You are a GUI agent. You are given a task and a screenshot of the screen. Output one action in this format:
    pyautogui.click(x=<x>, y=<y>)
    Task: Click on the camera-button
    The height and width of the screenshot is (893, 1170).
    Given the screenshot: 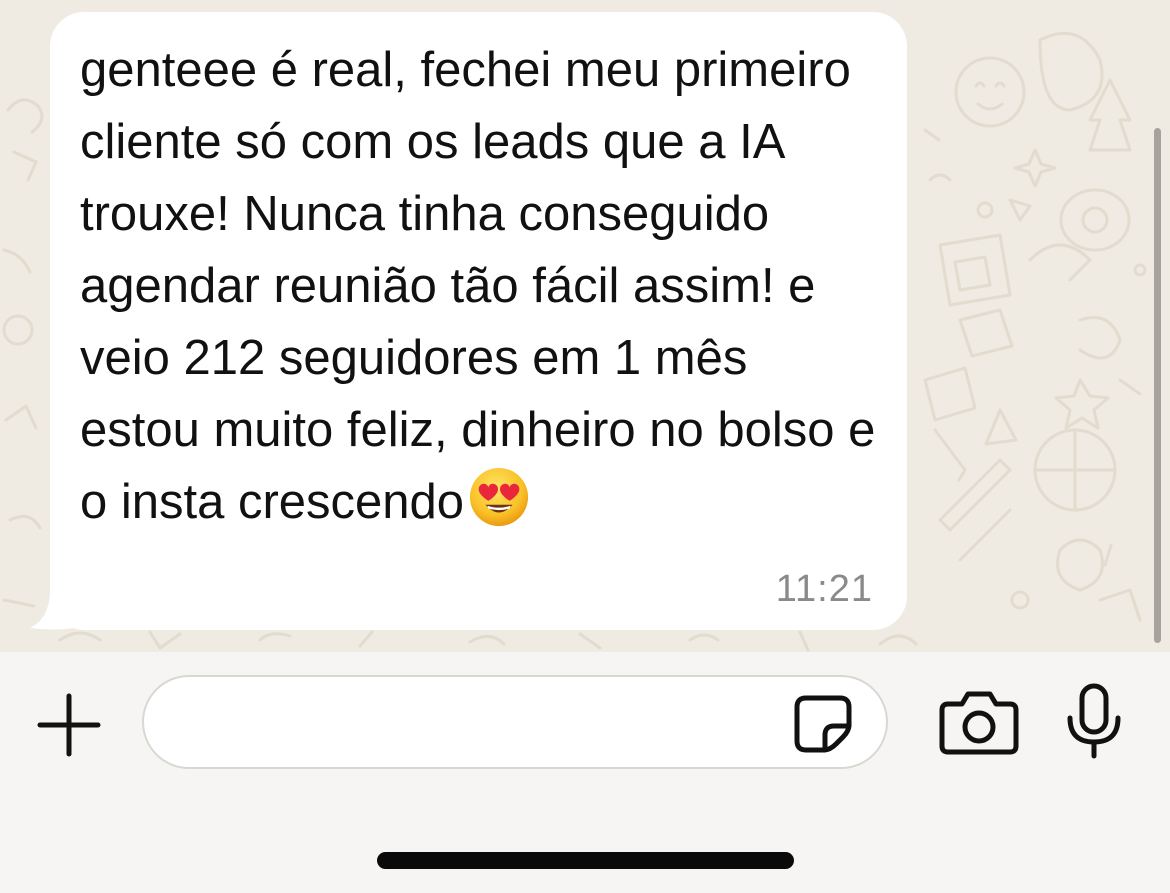 What is the action you would take?
    pyautogui.click(x=979, y=722)
    